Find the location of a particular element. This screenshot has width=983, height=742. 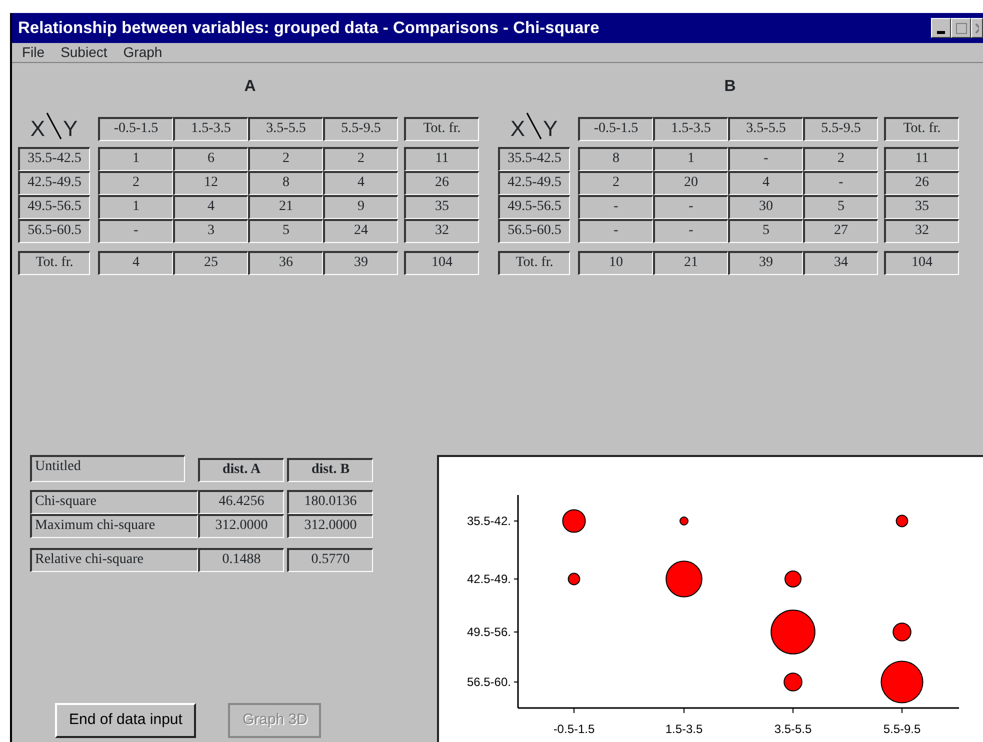

table-cell: 12 is located at coordinates (210, 183).